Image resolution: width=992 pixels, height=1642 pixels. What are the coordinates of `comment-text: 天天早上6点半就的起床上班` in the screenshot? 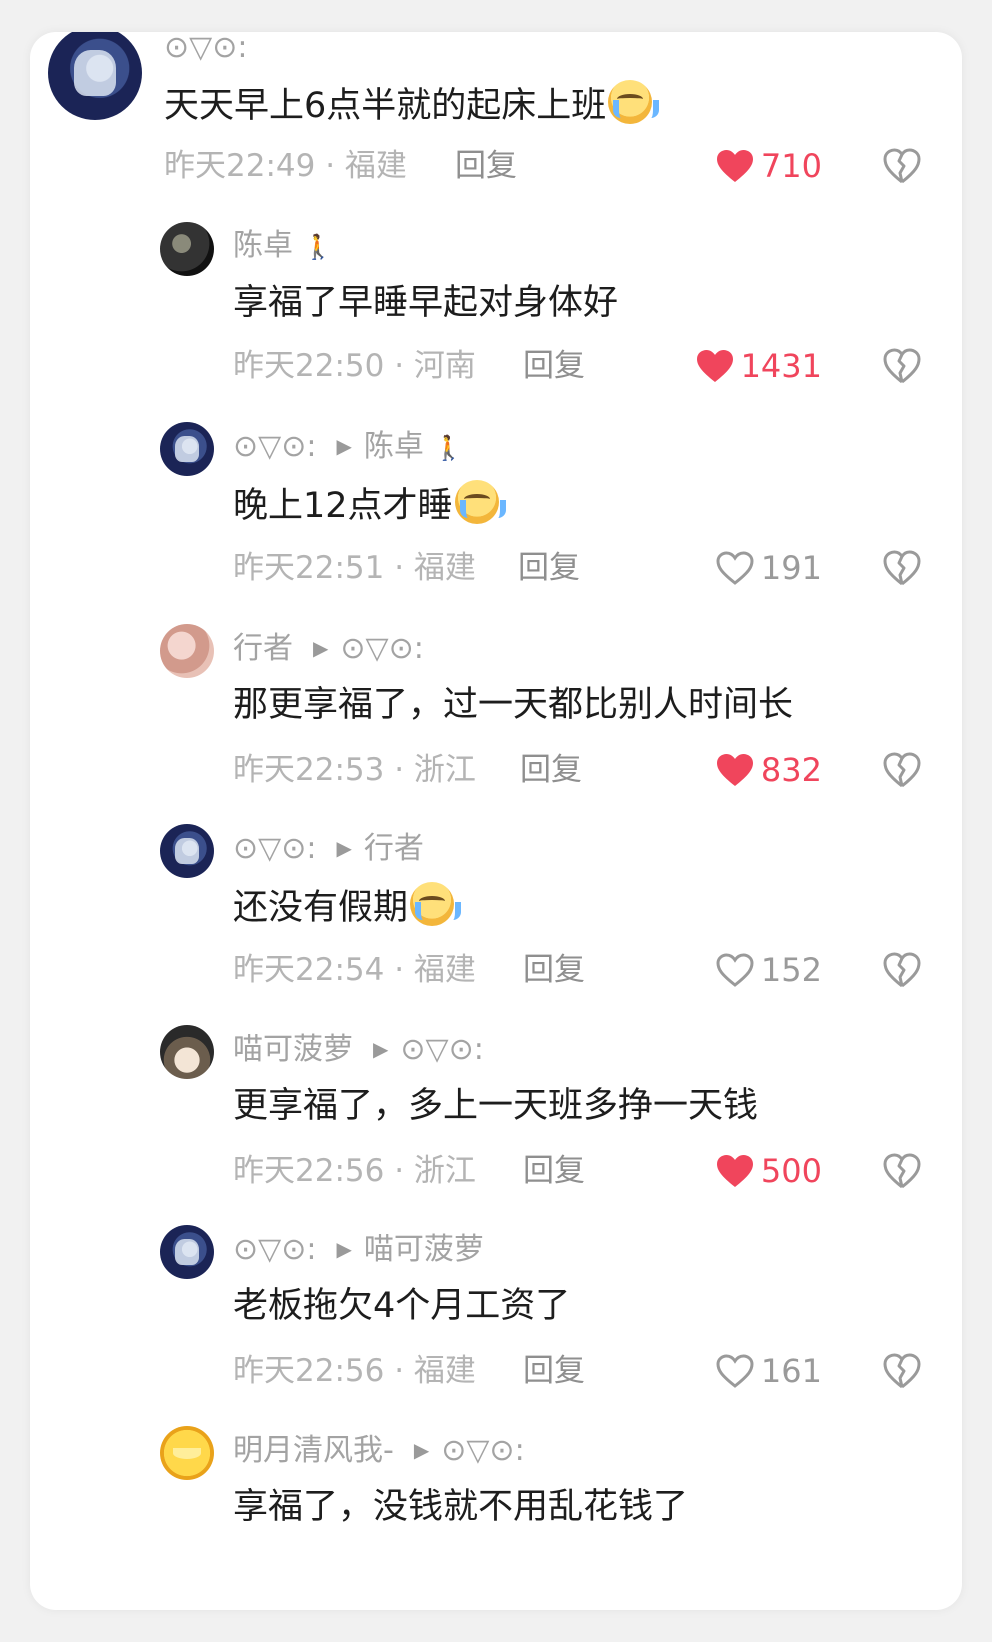 It's located at (412, 104).